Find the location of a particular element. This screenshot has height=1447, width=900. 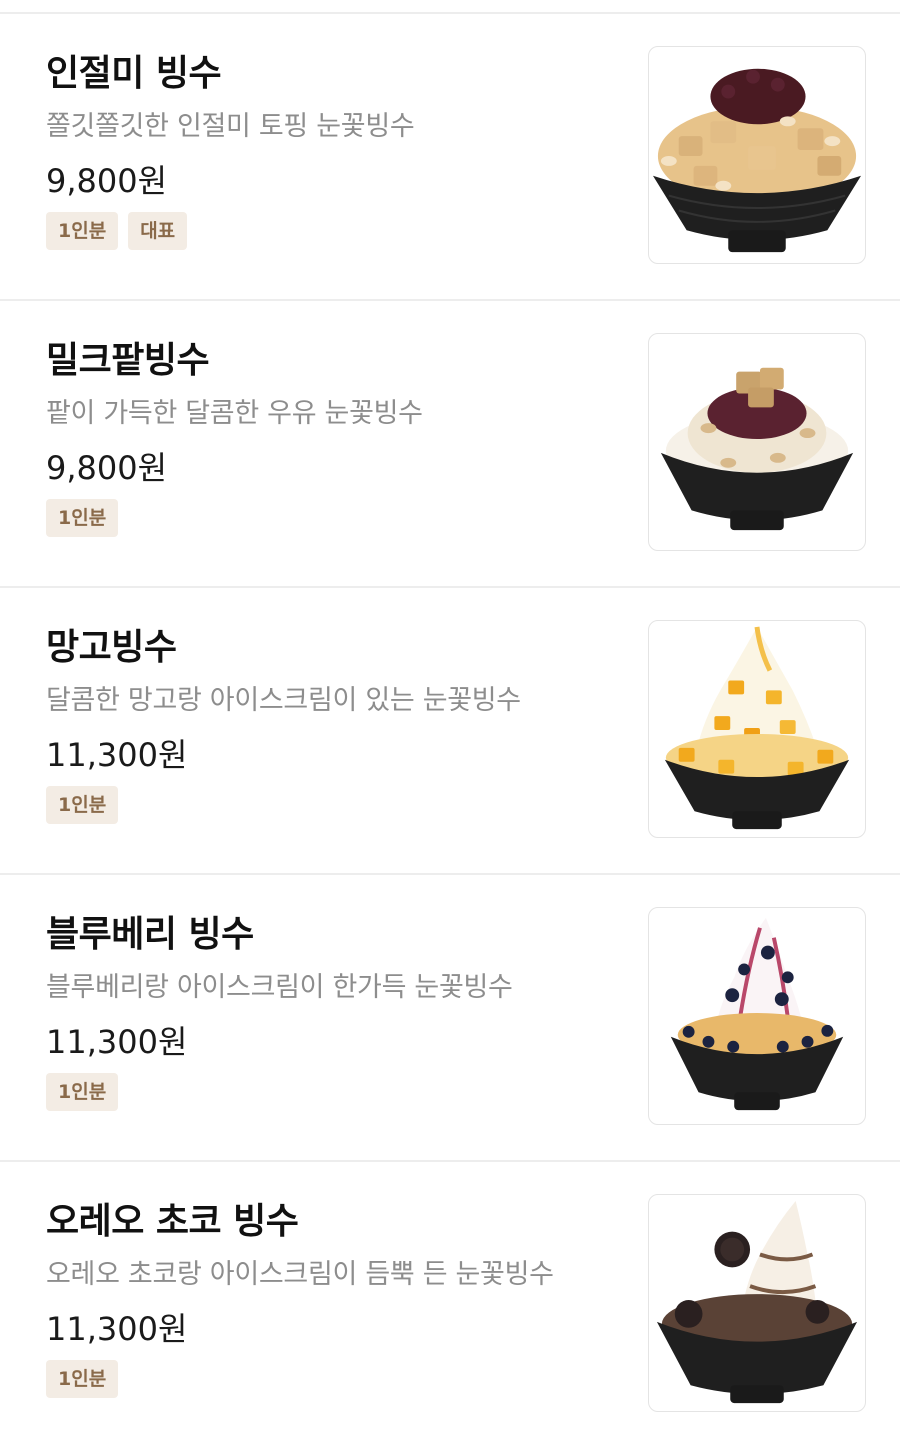

menu-item-description: 오레오 초코랑 아이스크림이 듬뿍 든 눈꽃빙수 is located at coordinates (300, 1274).